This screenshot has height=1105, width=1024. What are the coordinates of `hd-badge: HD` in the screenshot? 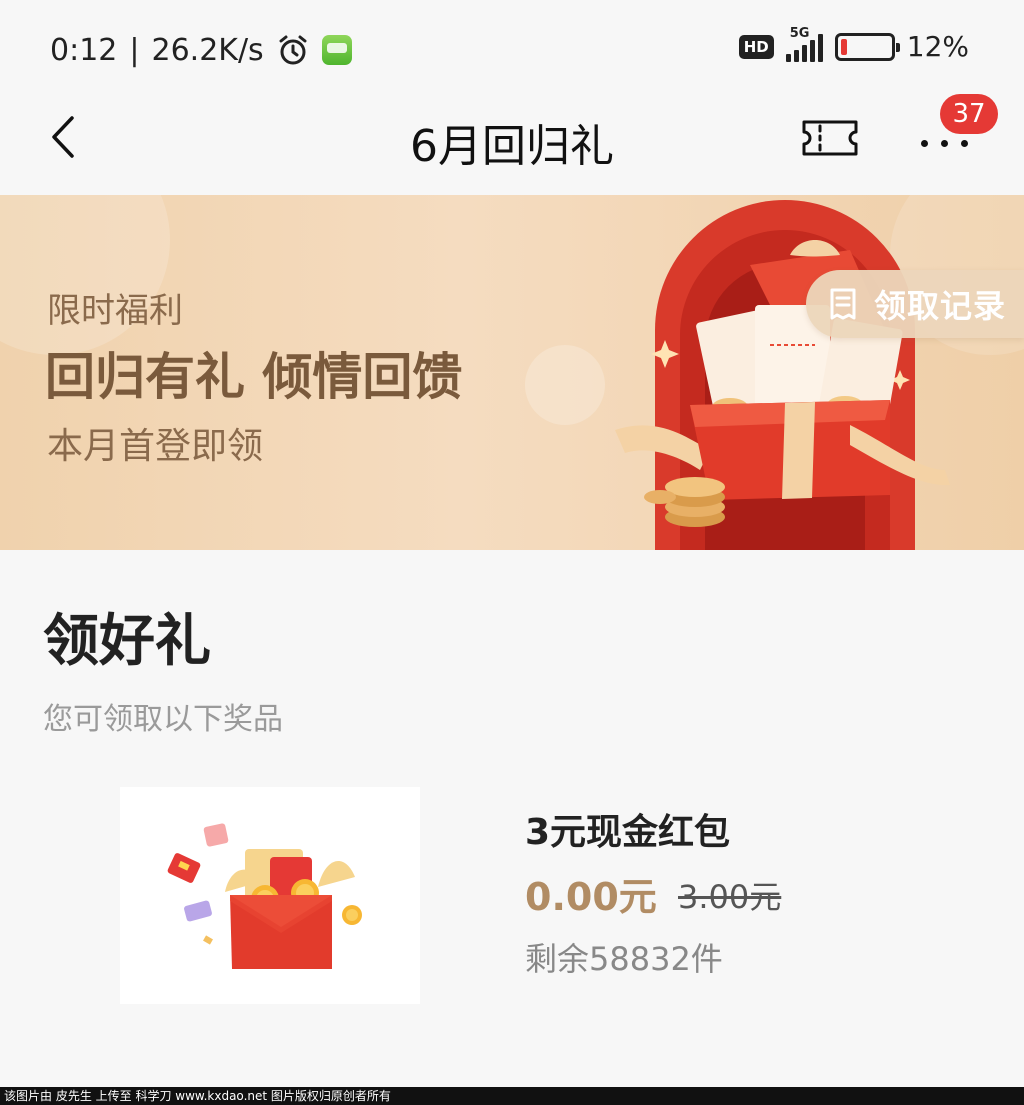 It's located at (756, 46).